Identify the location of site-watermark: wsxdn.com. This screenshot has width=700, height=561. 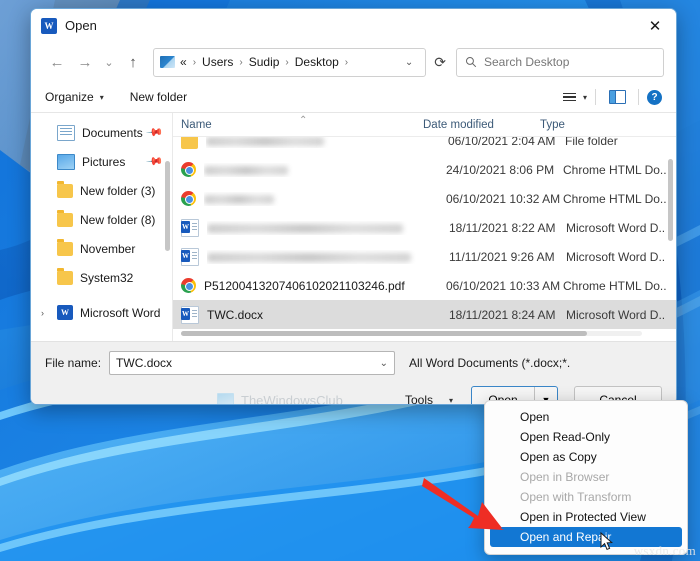
(664, 550).